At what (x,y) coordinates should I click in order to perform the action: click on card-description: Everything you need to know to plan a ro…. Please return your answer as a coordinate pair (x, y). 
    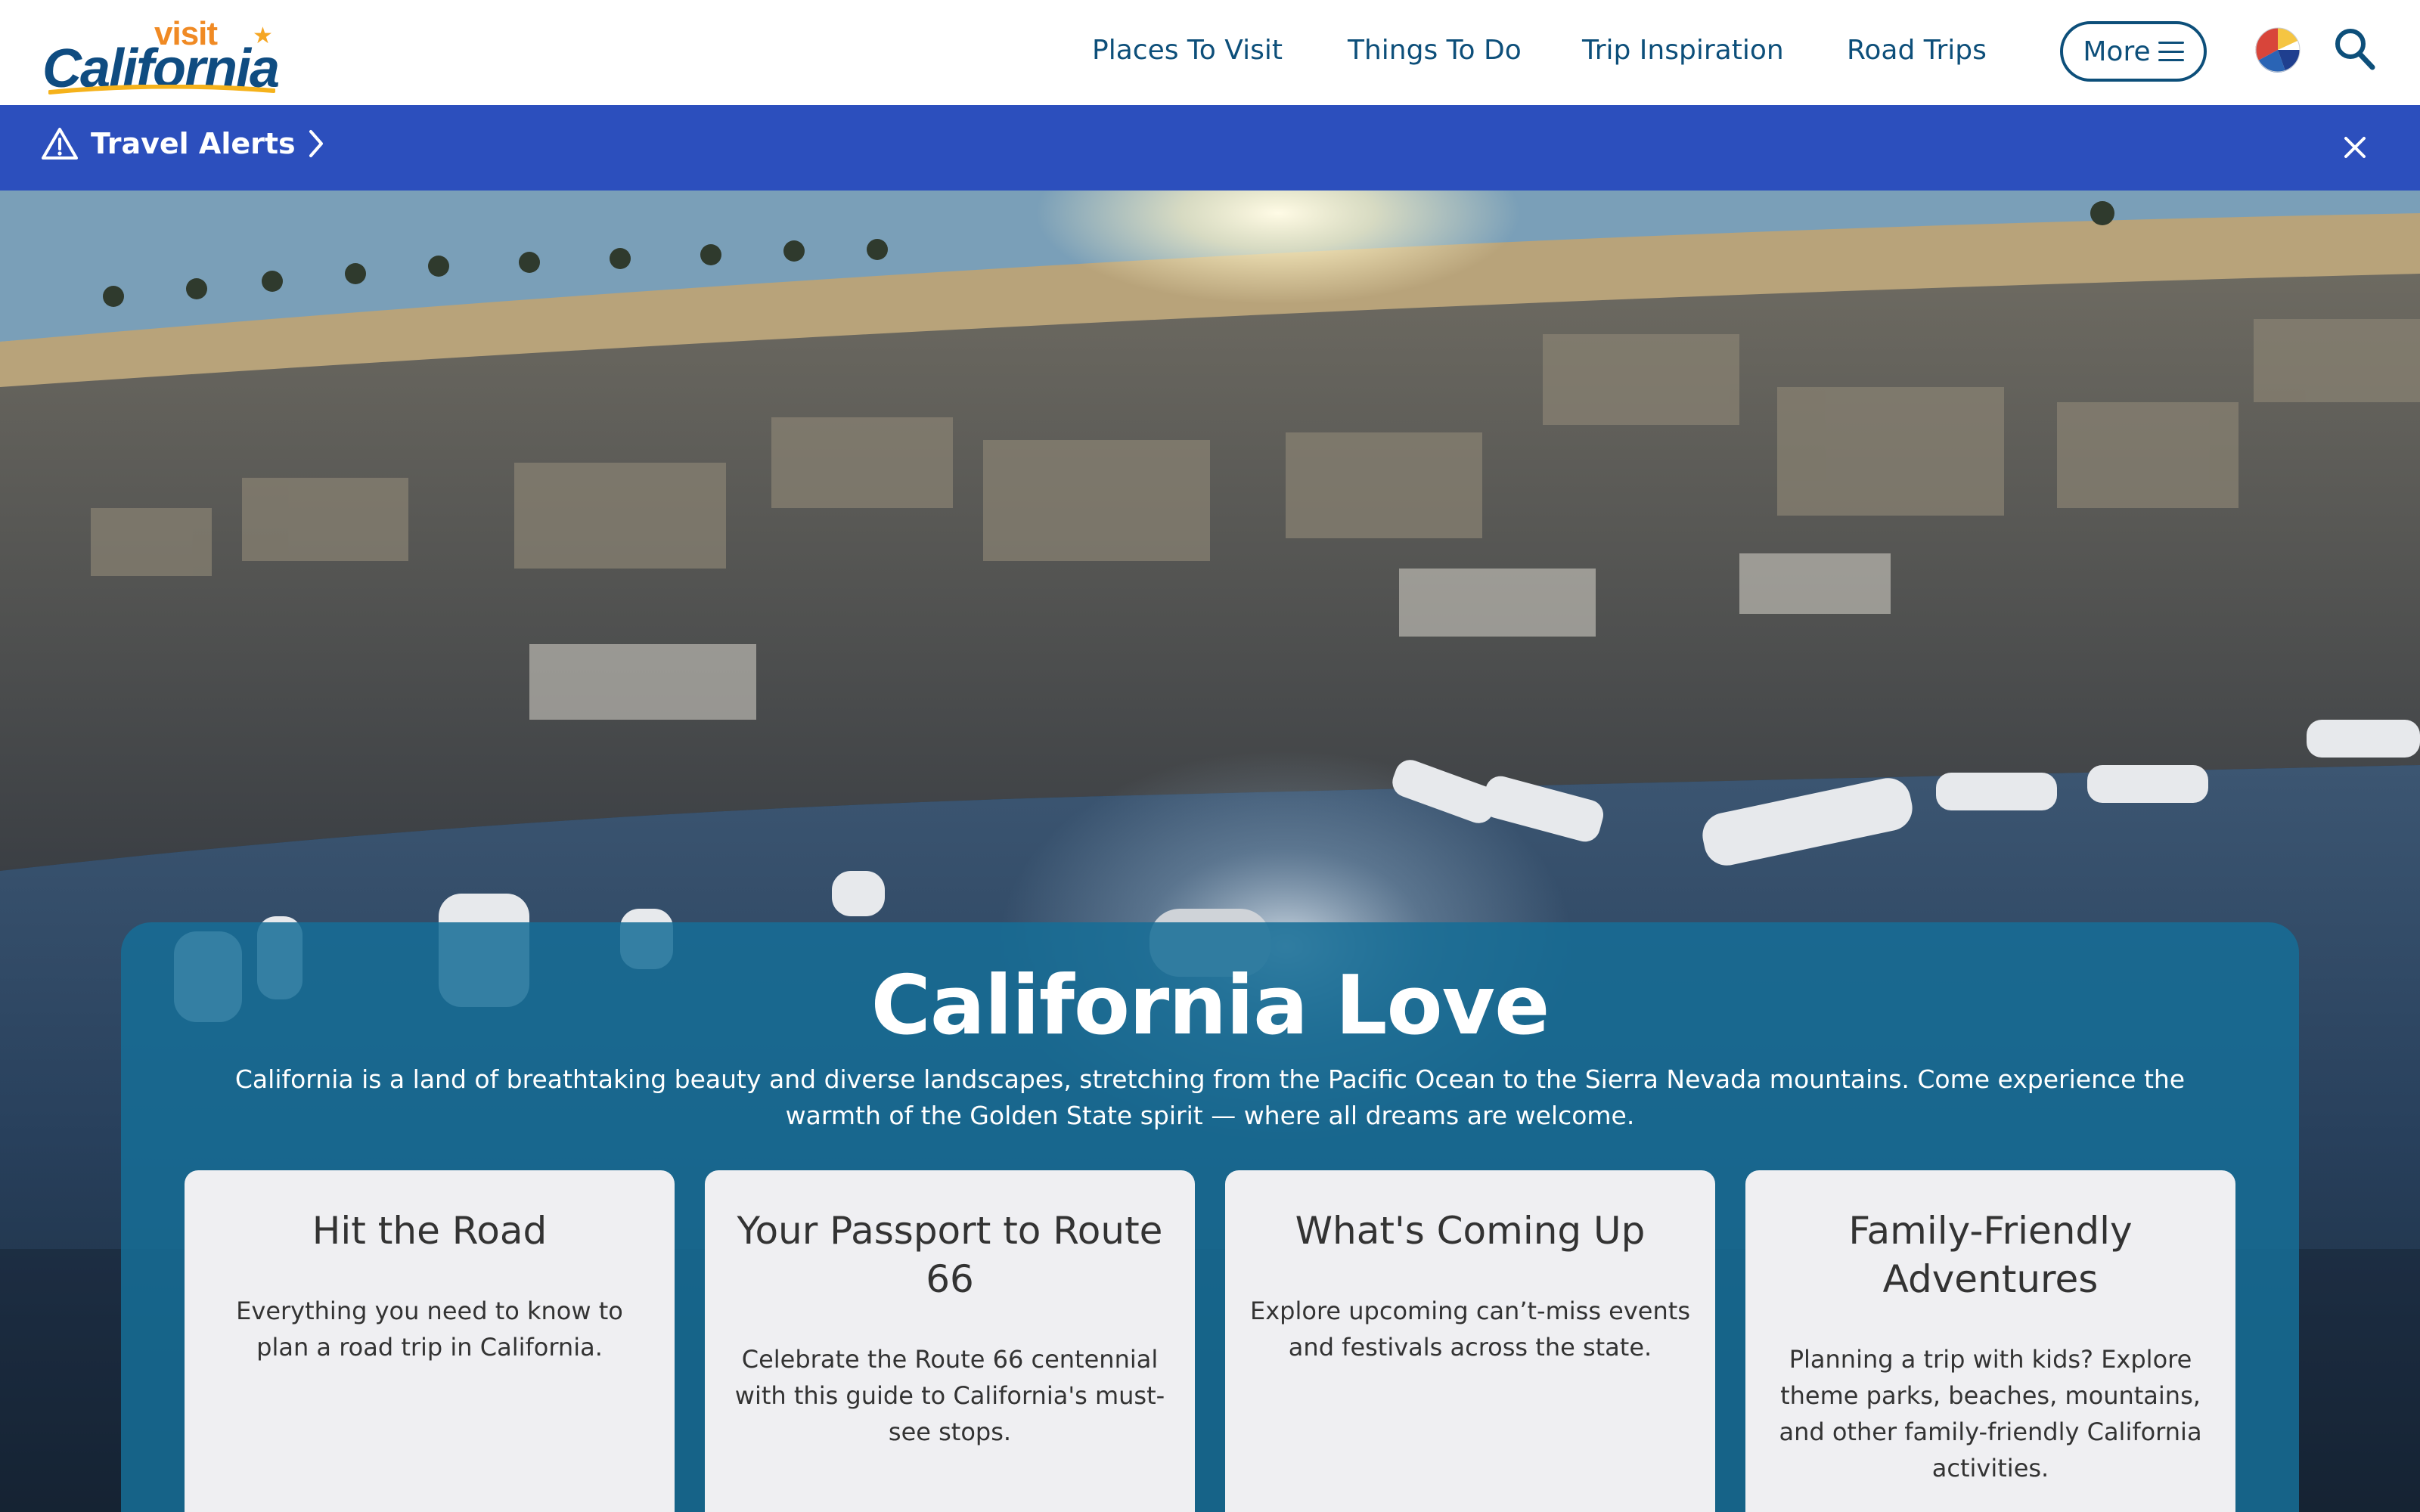
    Looking at the image, I should click on (429, 1329).